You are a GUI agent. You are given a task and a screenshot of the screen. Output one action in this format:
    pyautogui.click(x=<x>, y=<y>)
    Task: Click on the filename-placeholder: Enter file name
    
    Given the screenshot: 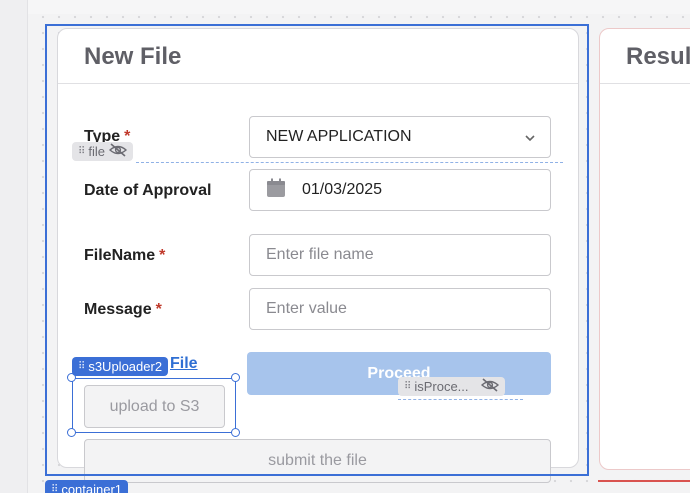 What is the action you would take?
    pyautogui.click(x=320, y=254)
    